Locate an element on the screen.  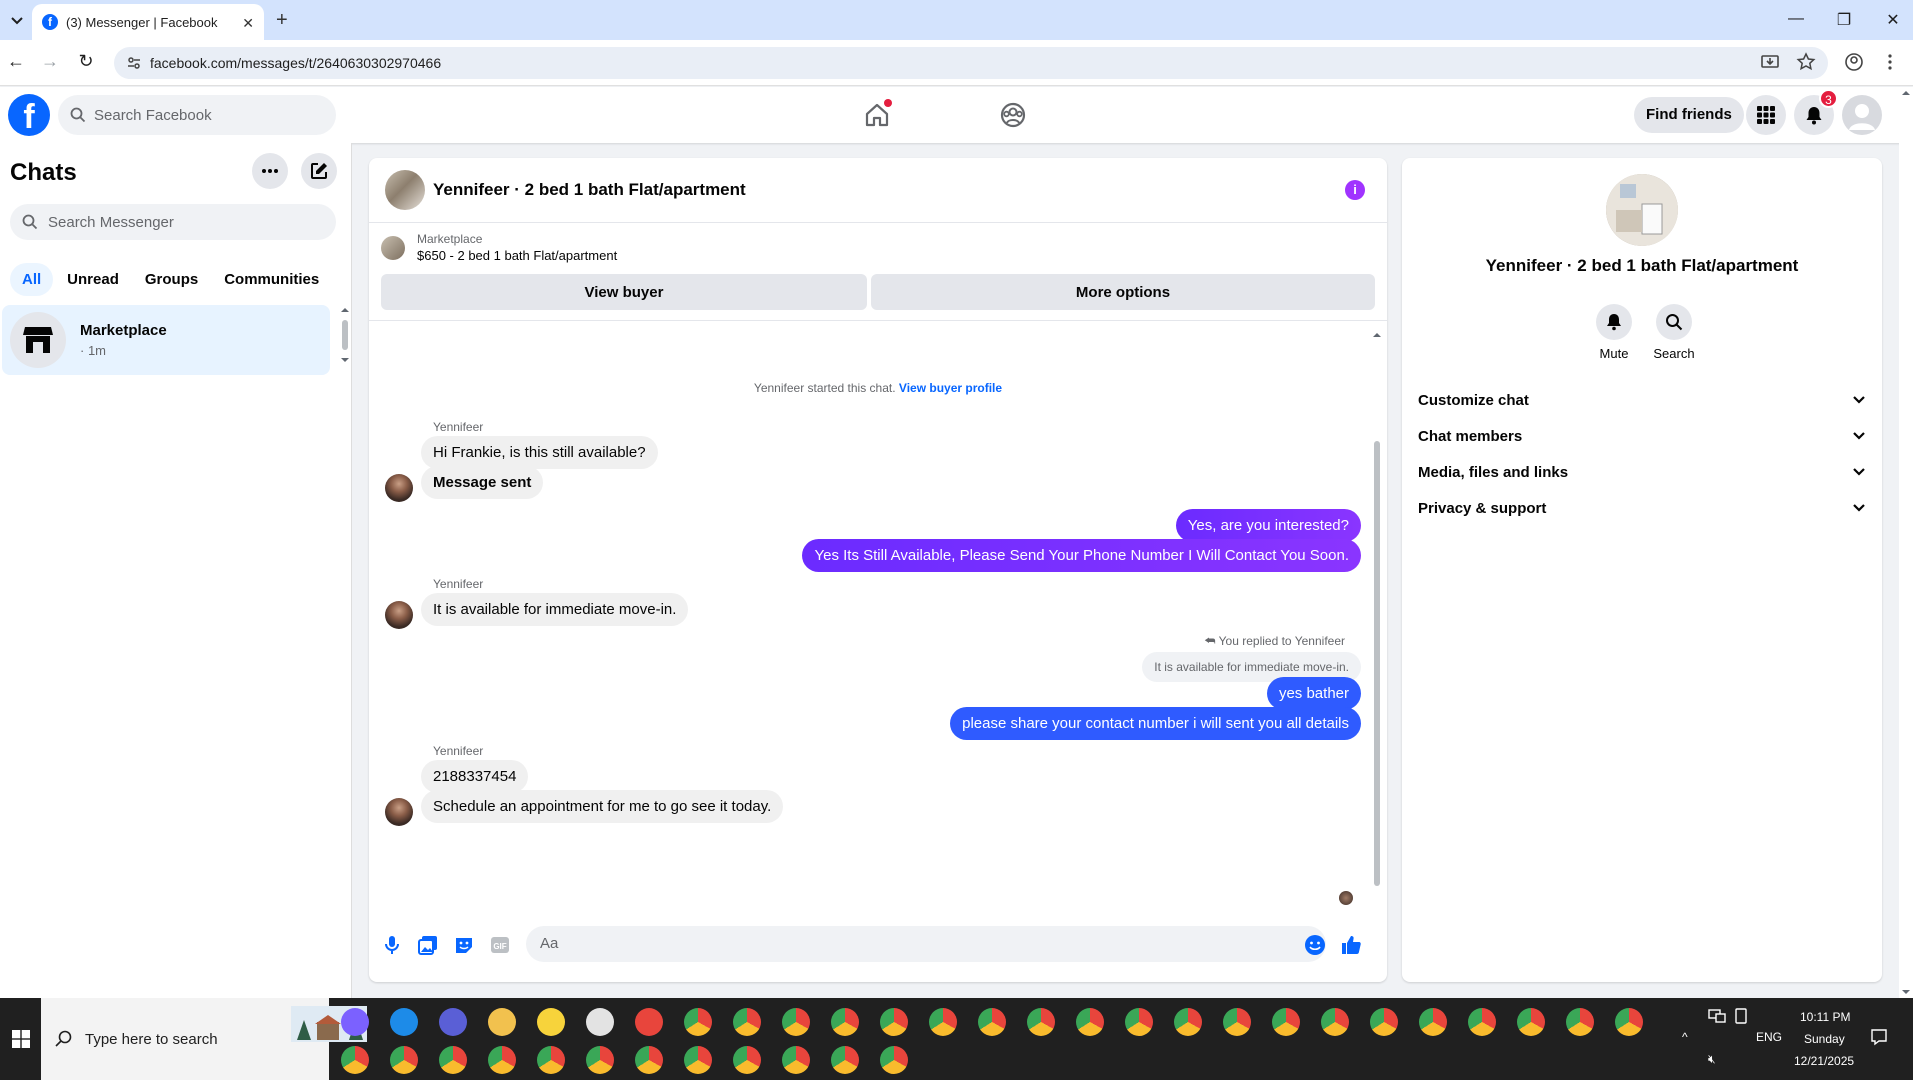
conversation-title: Yennifeer · 2 bed 1 bath Flat/apartment is located at coordinates (589, 190).